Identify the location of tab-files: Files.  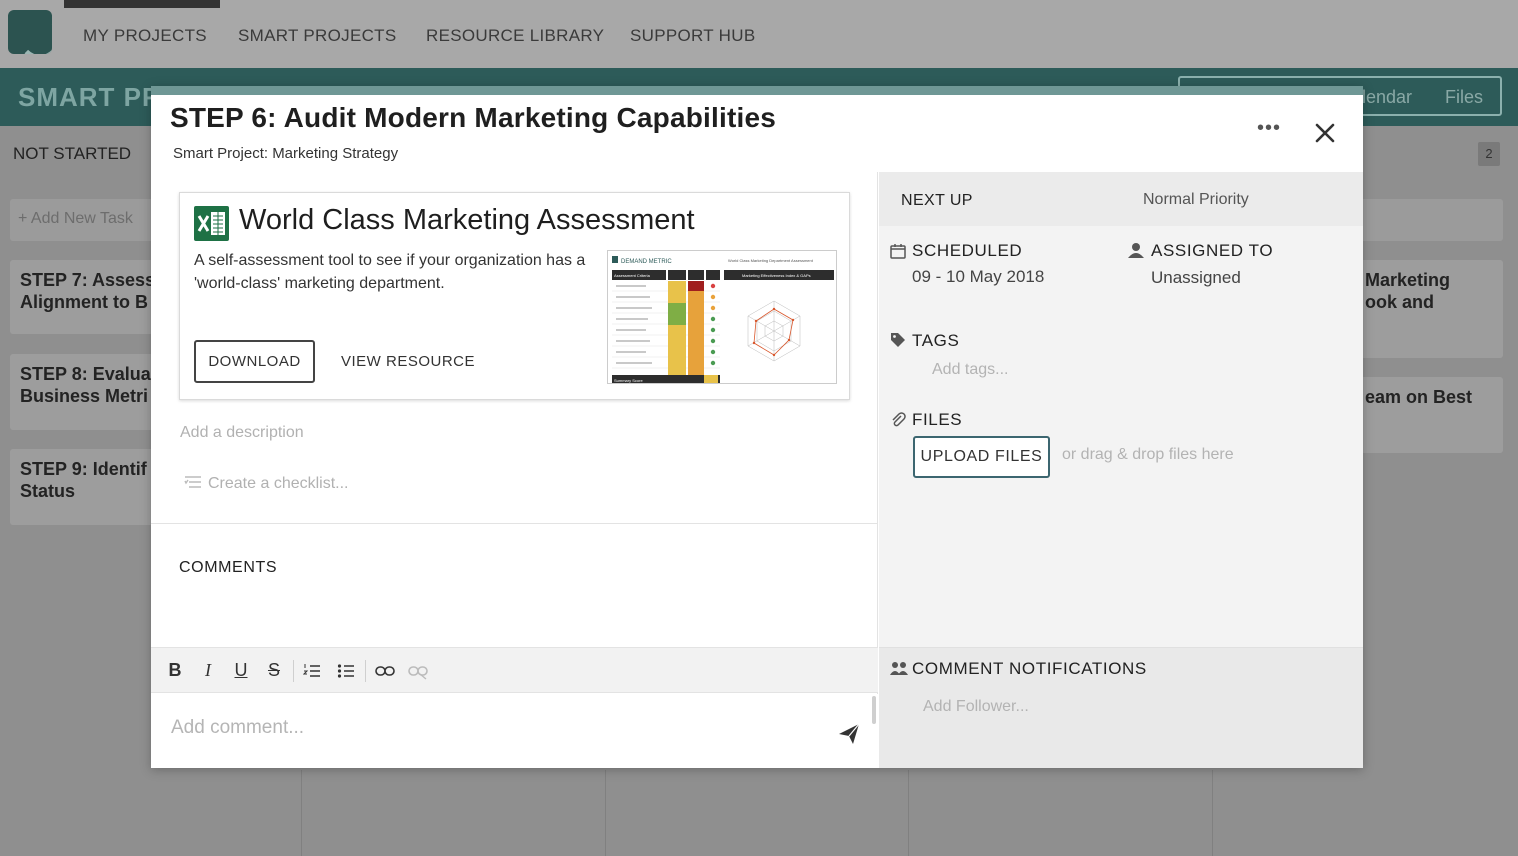
(1464, 97).